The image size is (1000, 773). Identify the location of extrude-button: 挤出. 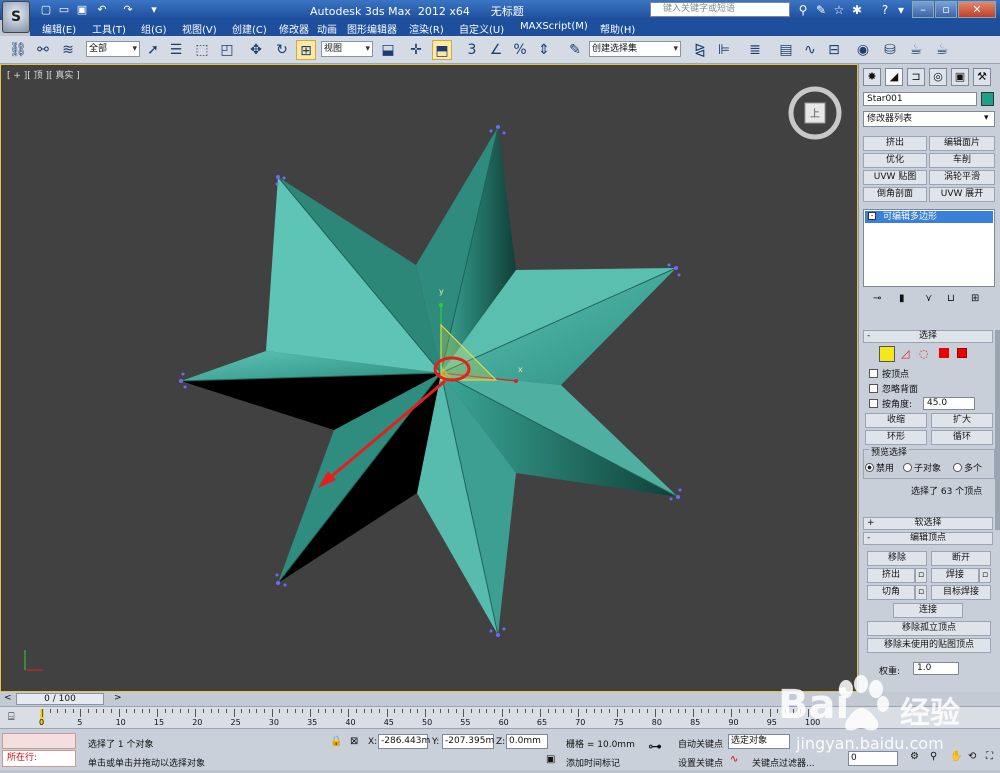
(891, 575).